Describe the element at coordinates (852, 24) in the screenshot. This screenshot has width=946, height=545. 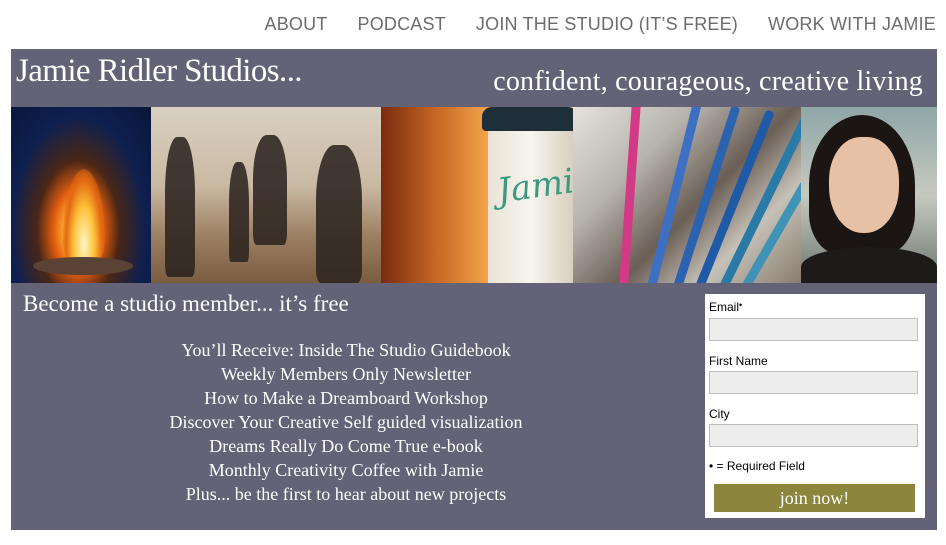
I see `nav-work-with-jamie-link: WORK WITH JAMIE` at that location.